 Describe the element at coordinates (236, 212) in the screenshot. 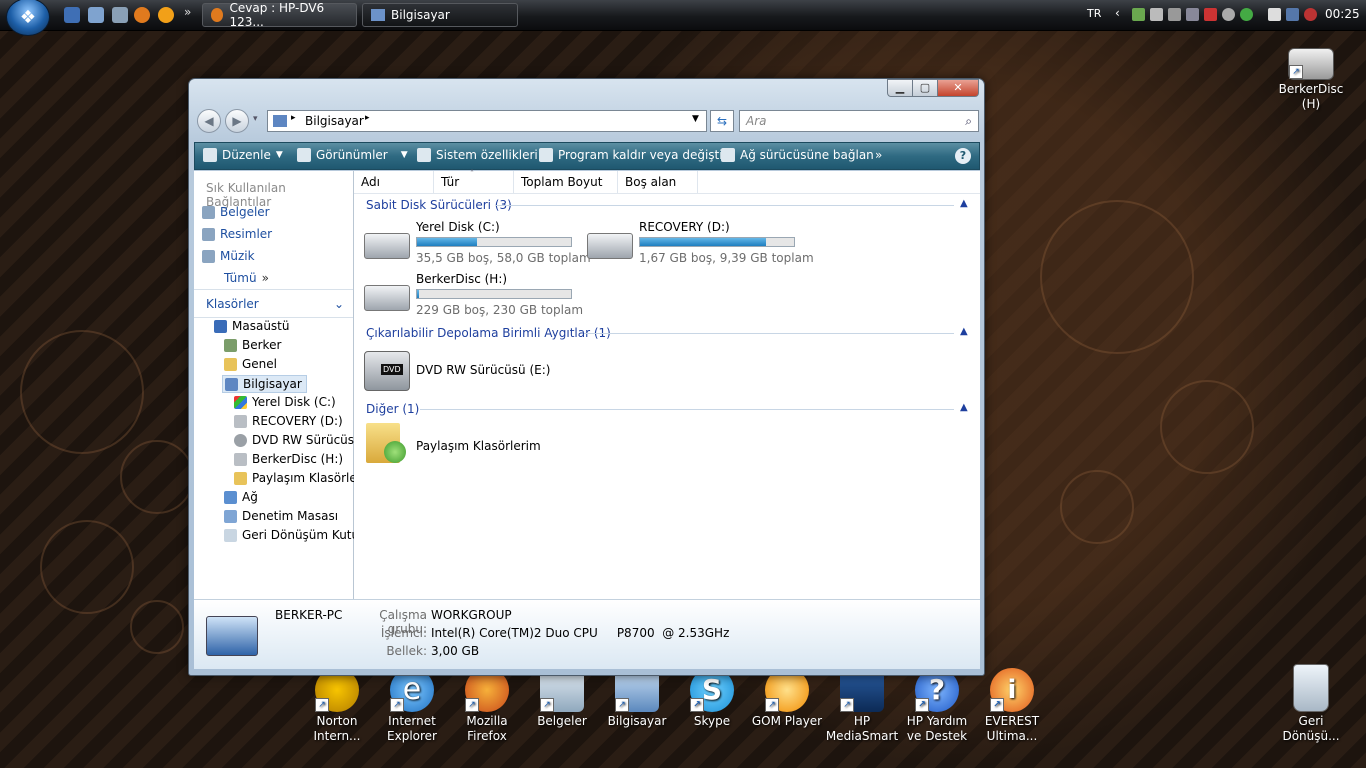

I see `favorite-documents: Belgeler` at that location.